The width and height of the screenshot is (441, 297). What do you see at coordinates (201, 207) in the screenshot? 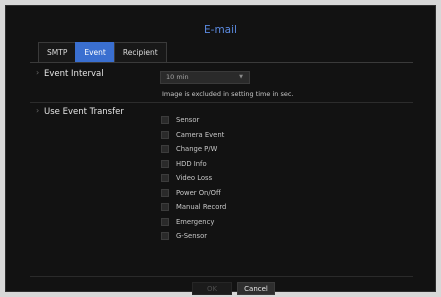
I see `checkbox-label: Manual Record` at bounding box center [201, 207].